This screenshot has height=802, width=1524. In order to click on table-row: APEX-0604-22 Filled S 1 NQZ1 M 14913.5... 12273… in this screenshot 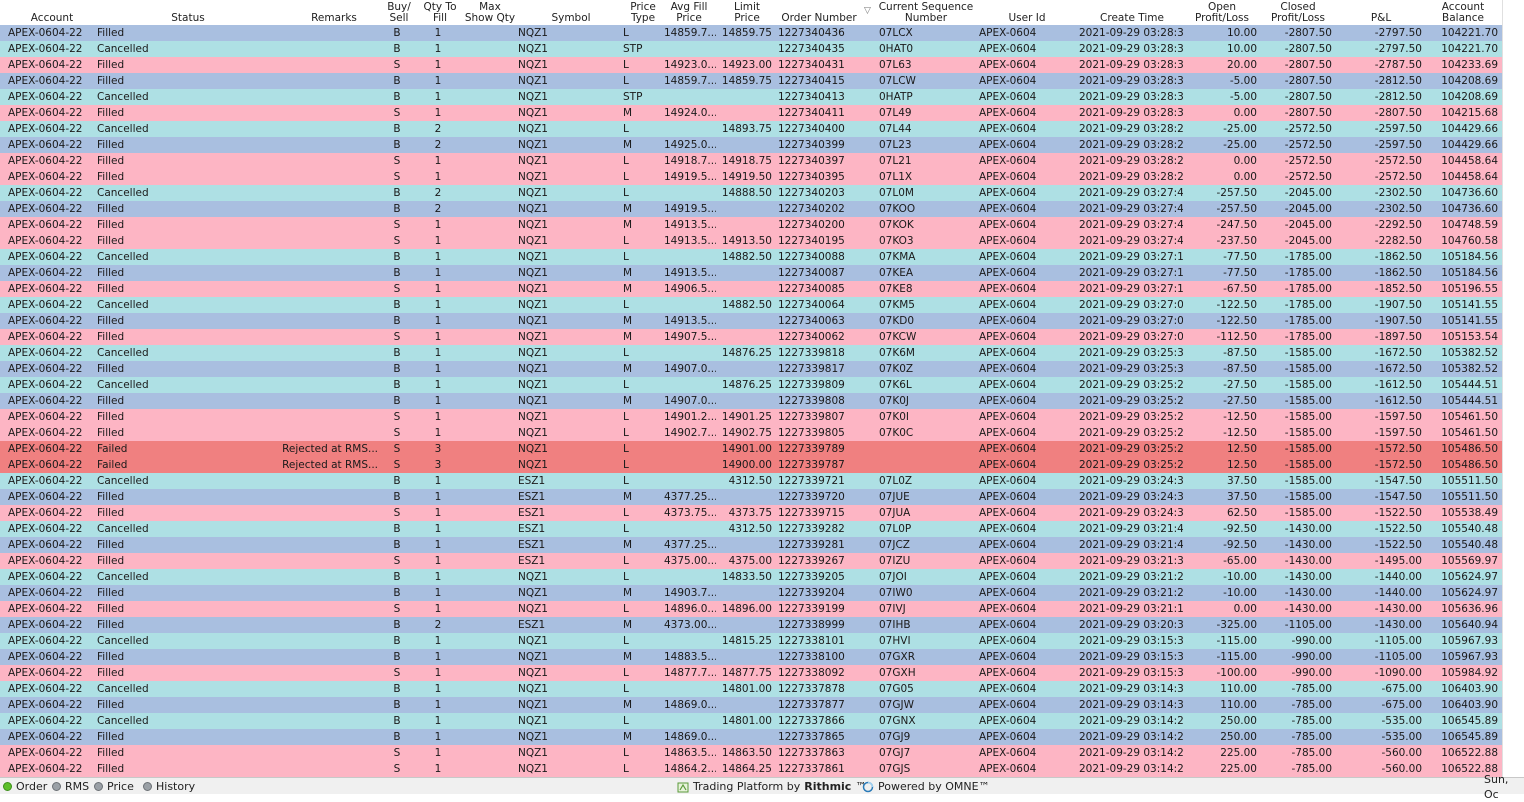, I will do `click(751, 225)`.